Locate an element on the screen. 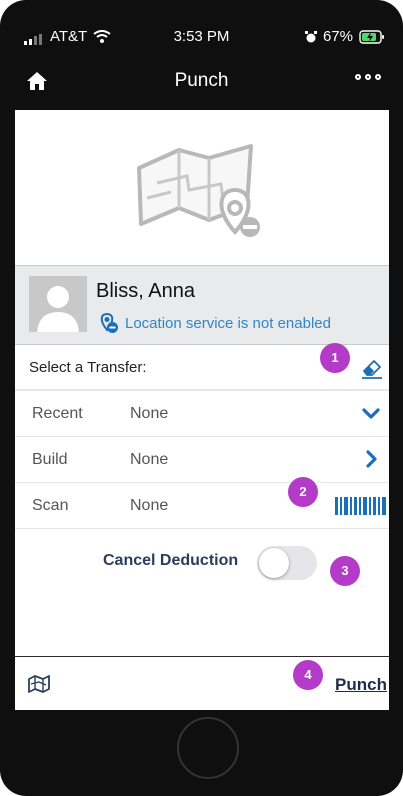 This screenshot has height=796, width=403. annotation-badge-1: 1 is located at coordinates (335, 358).